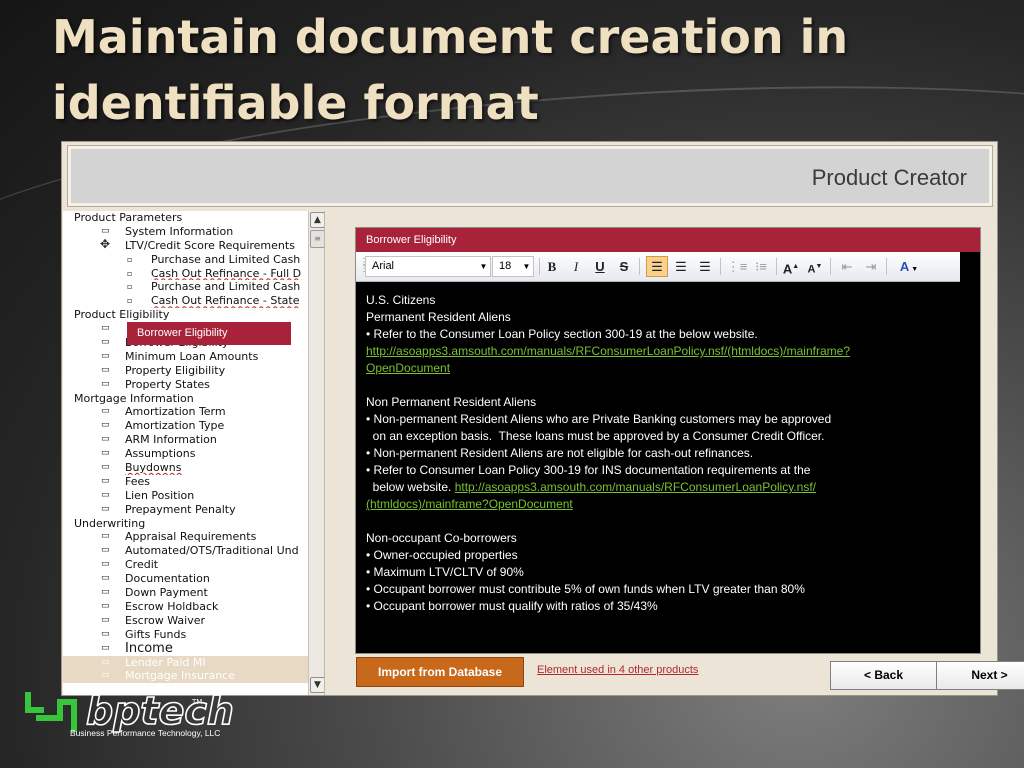  Describe the element at coordinates (440, 672) in the screenshot. I see `import-from-database-button: Import from Database` at that location.